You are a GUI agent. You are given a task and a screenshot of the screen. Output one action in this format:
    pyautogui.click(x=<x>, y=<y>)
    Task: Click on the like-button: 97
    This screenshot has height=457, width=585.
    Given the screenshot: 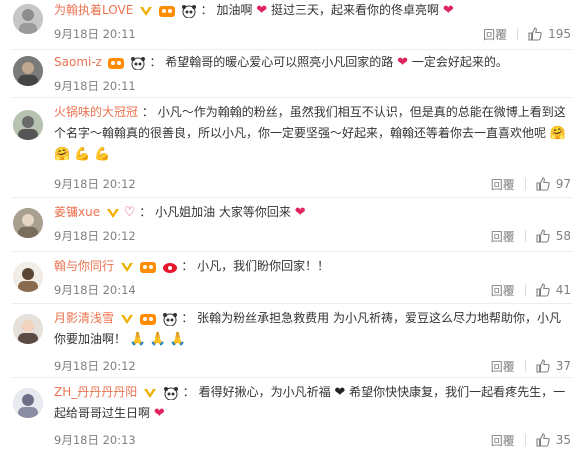 What is the action you would take?
    pyautogui.click(x=553, y=184)
    